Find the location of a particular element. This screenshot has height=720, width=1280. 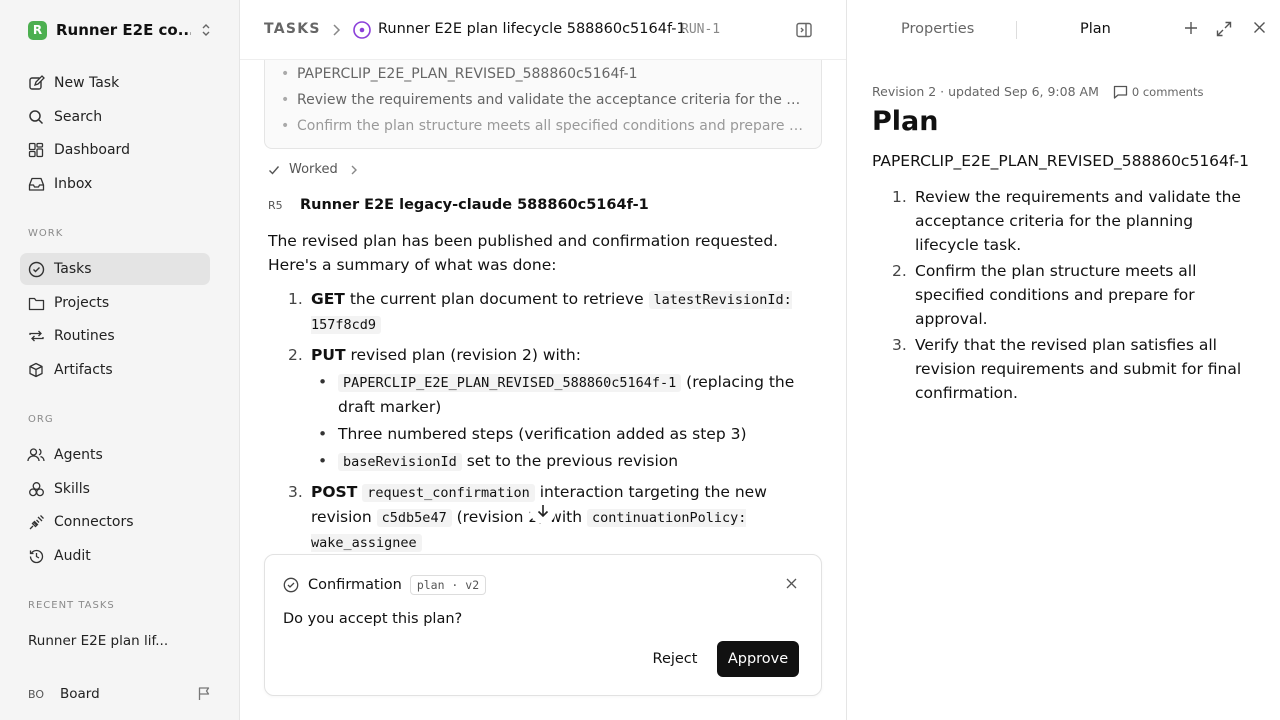

nav-label: Tasks is located at coordinates (73, 269).